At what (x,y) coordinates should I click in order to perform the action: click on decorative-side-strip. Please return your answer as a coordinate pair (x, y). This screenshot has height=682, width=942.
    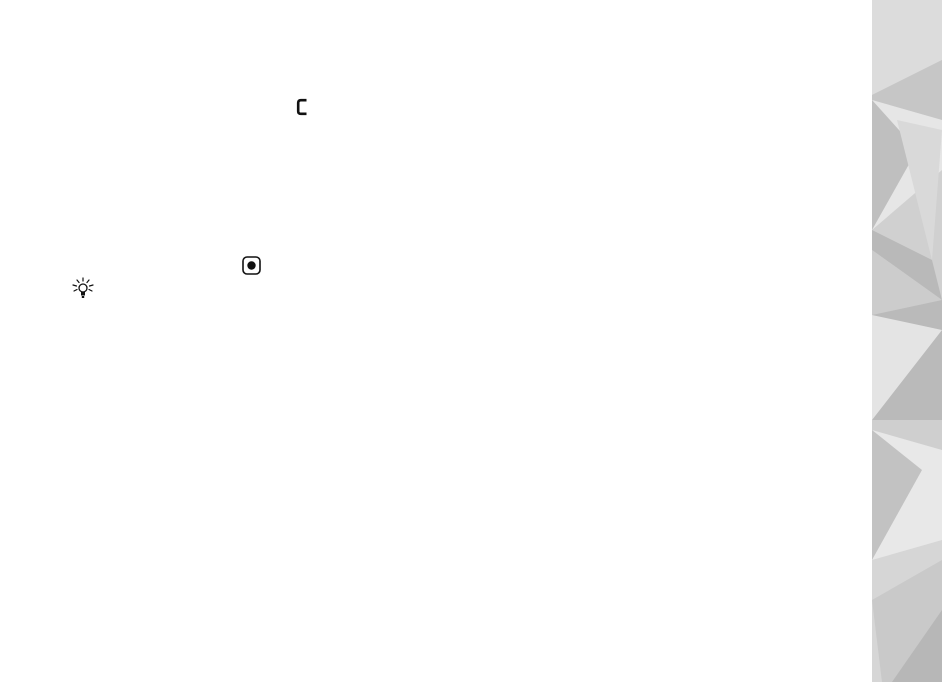
    Looking at the image, I should click on (907, 341).